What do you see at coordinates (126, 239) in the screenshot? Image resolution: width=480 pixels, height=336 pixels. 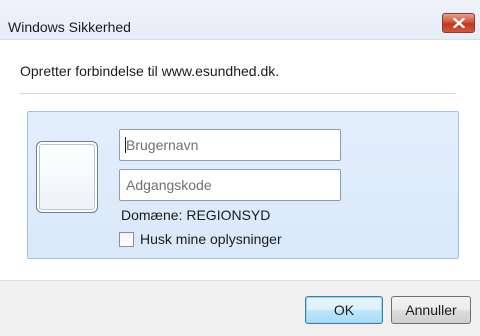 I see `checkbox-icon` at bounding box center [126, 239].